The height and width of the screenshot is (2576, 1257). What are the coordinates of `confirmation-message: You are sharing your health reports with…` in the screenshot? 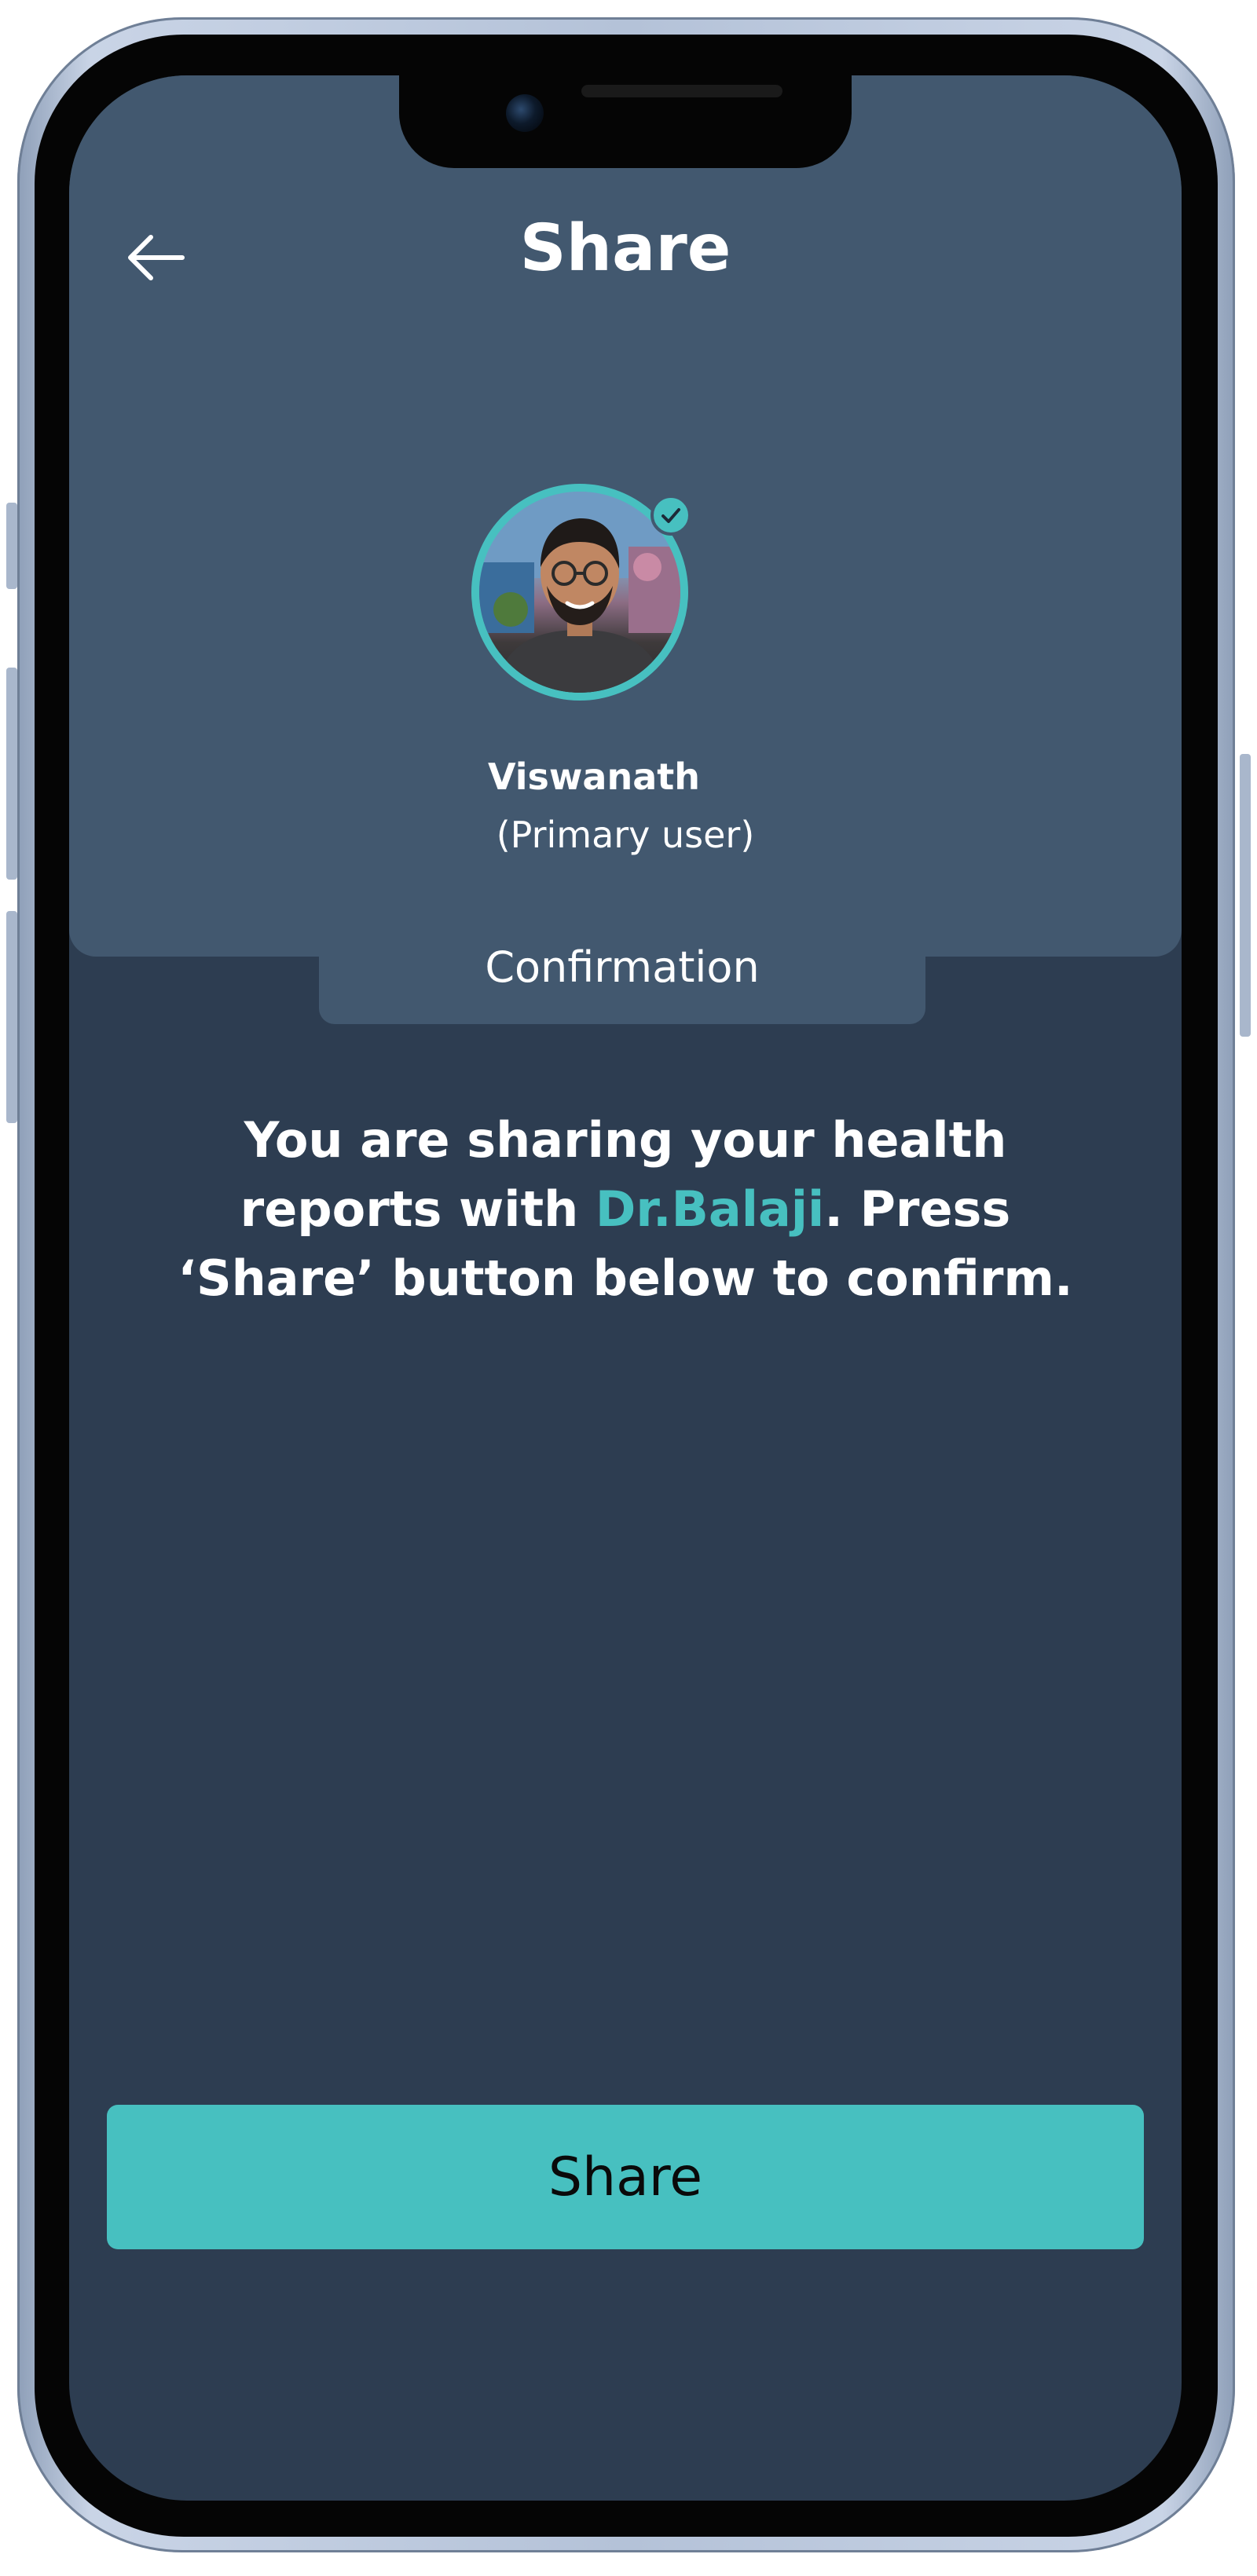 It's located at (625, 1209).